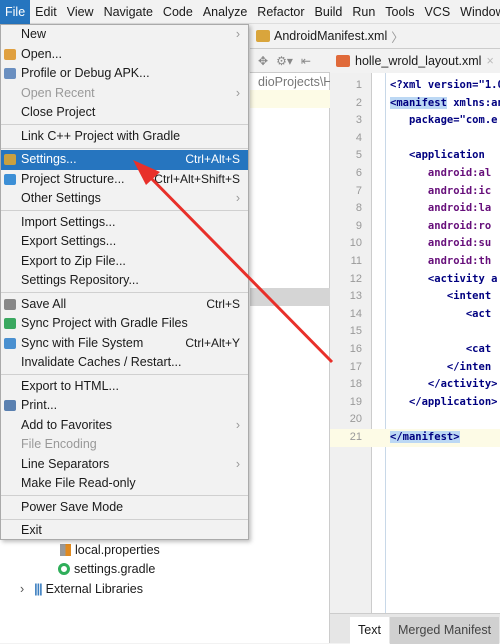  What do you see at coordinates (124, 465) in the screenshot?
I see `menu-item-line-separators: Line Separators ›` at bounding box center [124, 465].